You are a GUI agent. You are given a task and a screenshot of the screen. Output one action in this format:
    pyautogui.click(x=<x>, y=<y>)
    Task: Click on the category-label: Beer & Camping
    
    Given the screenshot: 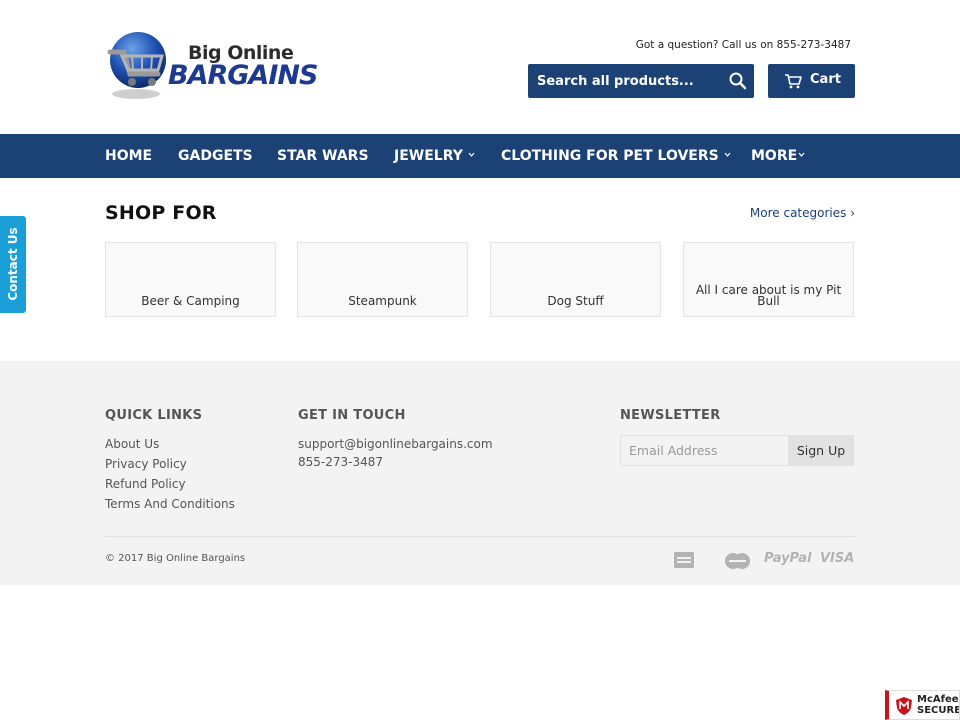 What is the action you would take?
    pyautogui.click(x=190, y=301)
    